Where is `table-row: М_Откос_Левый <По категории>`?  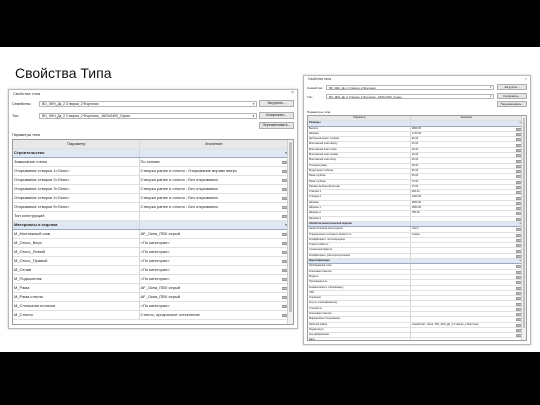 table-row: М_Откос_Левый <По категории> is located at coordinates (150, 252).